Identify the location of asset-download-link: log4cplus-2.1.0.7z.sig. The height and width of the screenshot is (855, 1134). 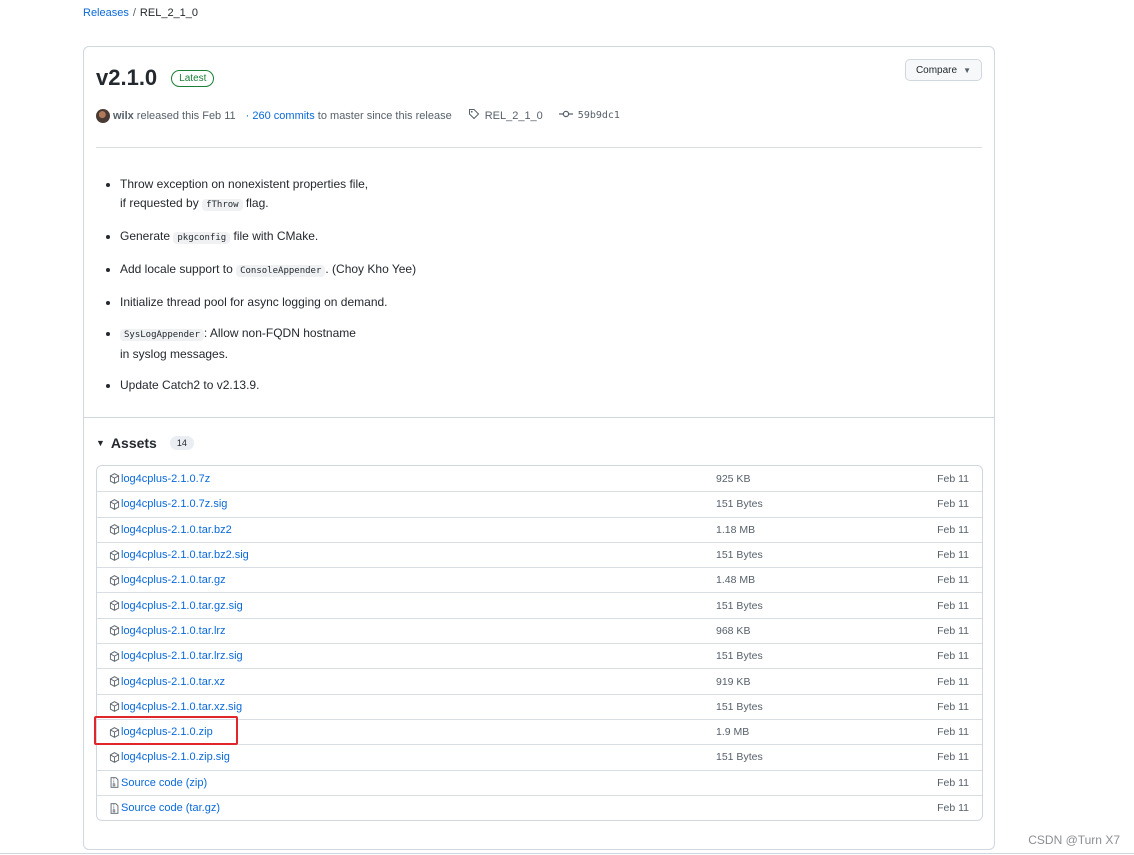
(174, 504).